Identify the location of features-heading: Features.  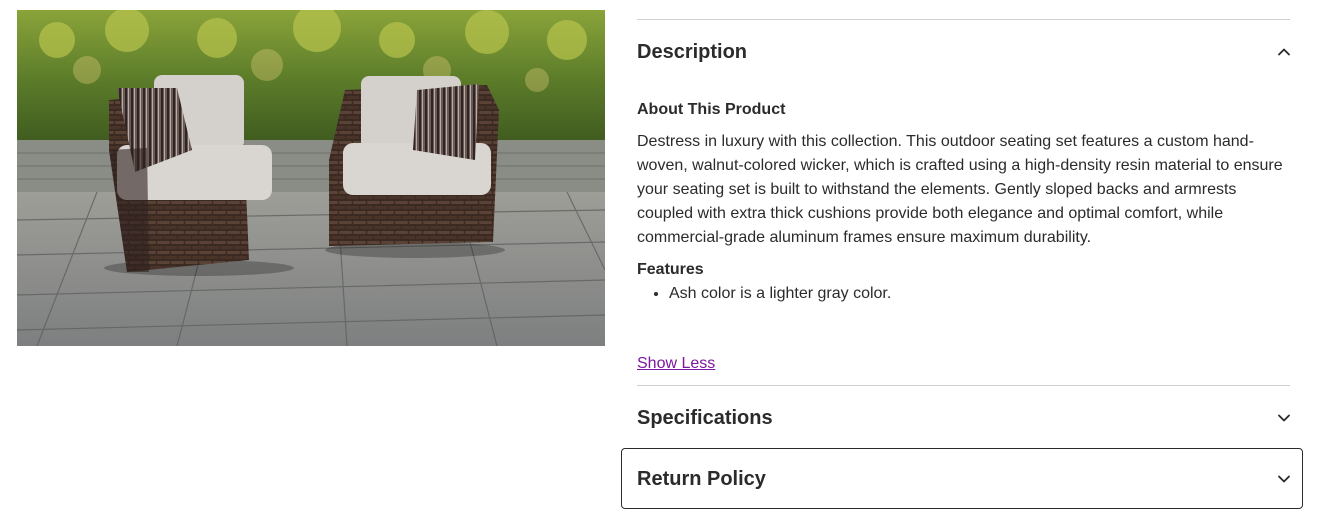
(670, 269).